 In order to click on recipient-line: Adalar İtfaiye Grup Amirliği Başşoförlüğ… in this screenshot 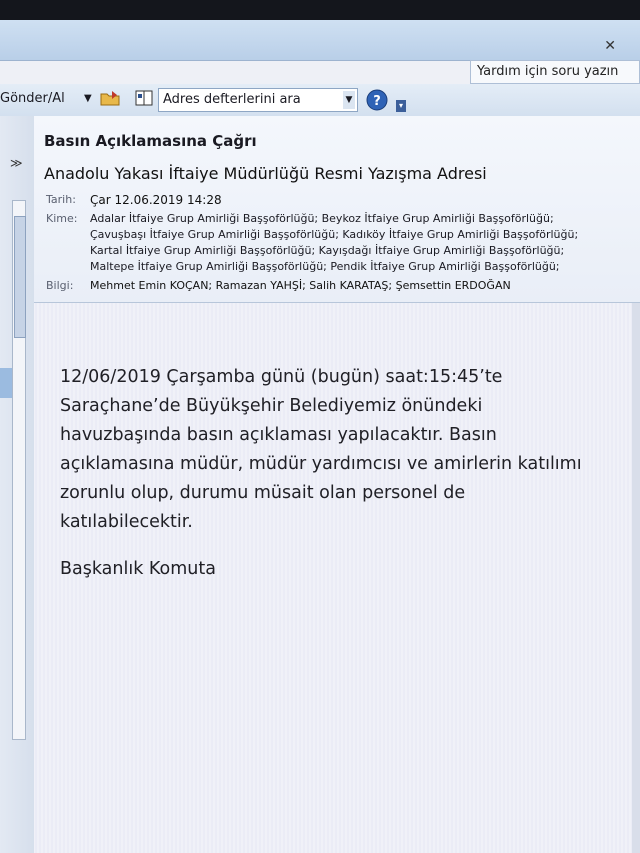, I will do `click(322, 218)`.